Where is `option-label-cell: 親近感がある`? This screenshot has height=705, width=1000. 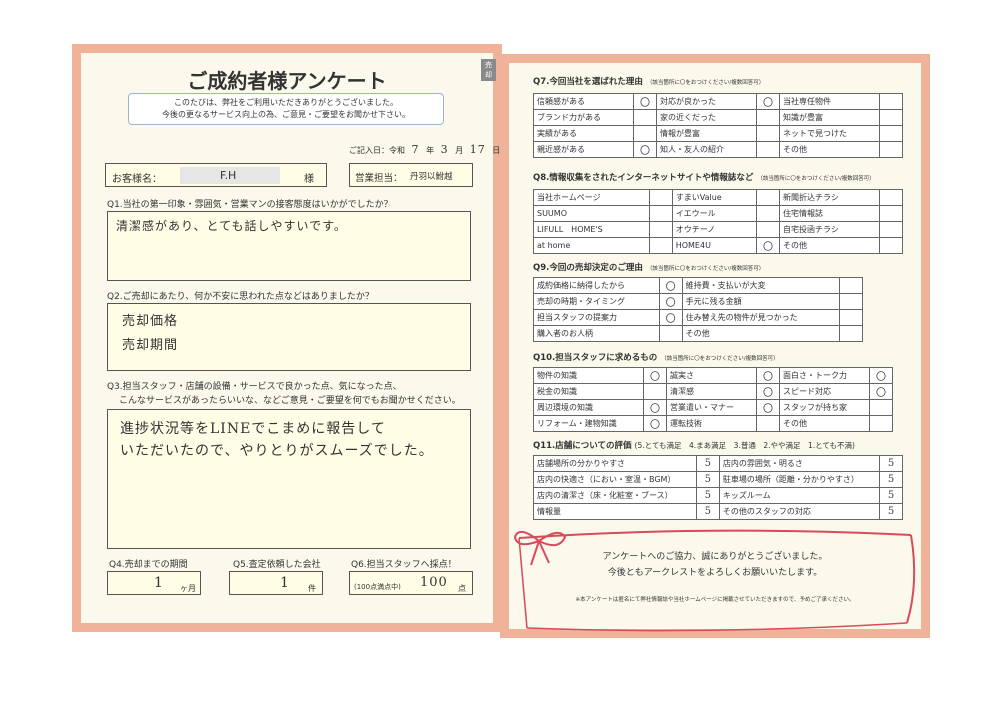 option-label-cell: 親近感がある is located at coordinates (583, 149).